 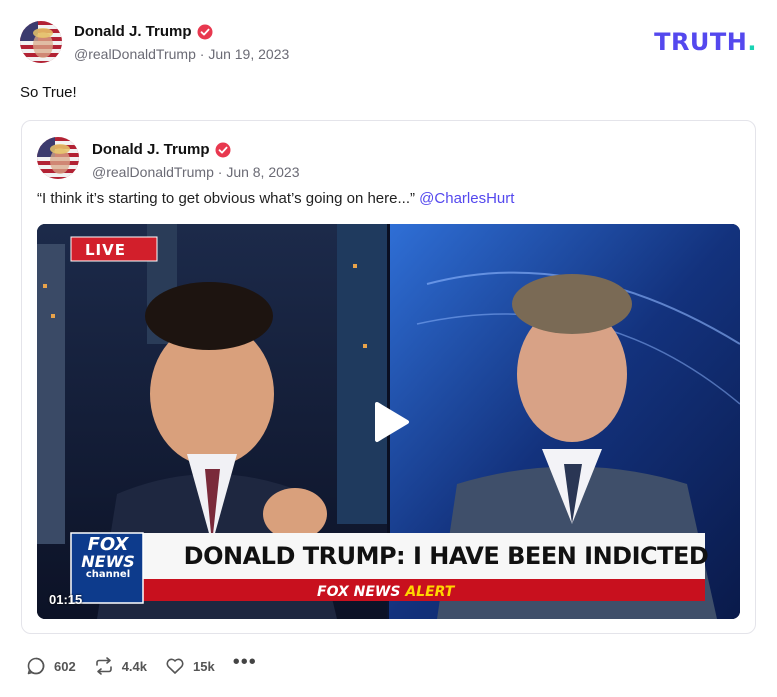 What do you see at coordinates (430, 592) in the screenshot?
I see `alert-word: ALERT` at bounding box center [430, 592].